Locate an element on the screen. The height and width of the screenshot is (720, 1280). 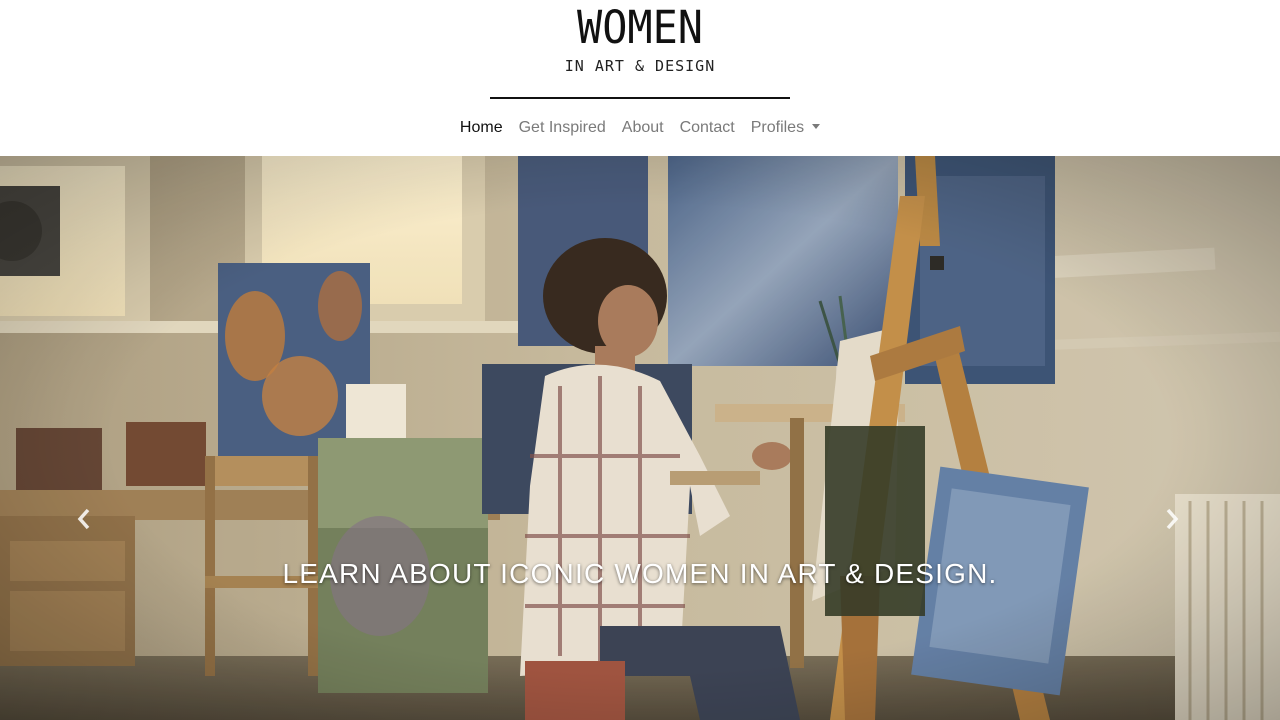
nav-home: Home is located at coordinates (481, 129).